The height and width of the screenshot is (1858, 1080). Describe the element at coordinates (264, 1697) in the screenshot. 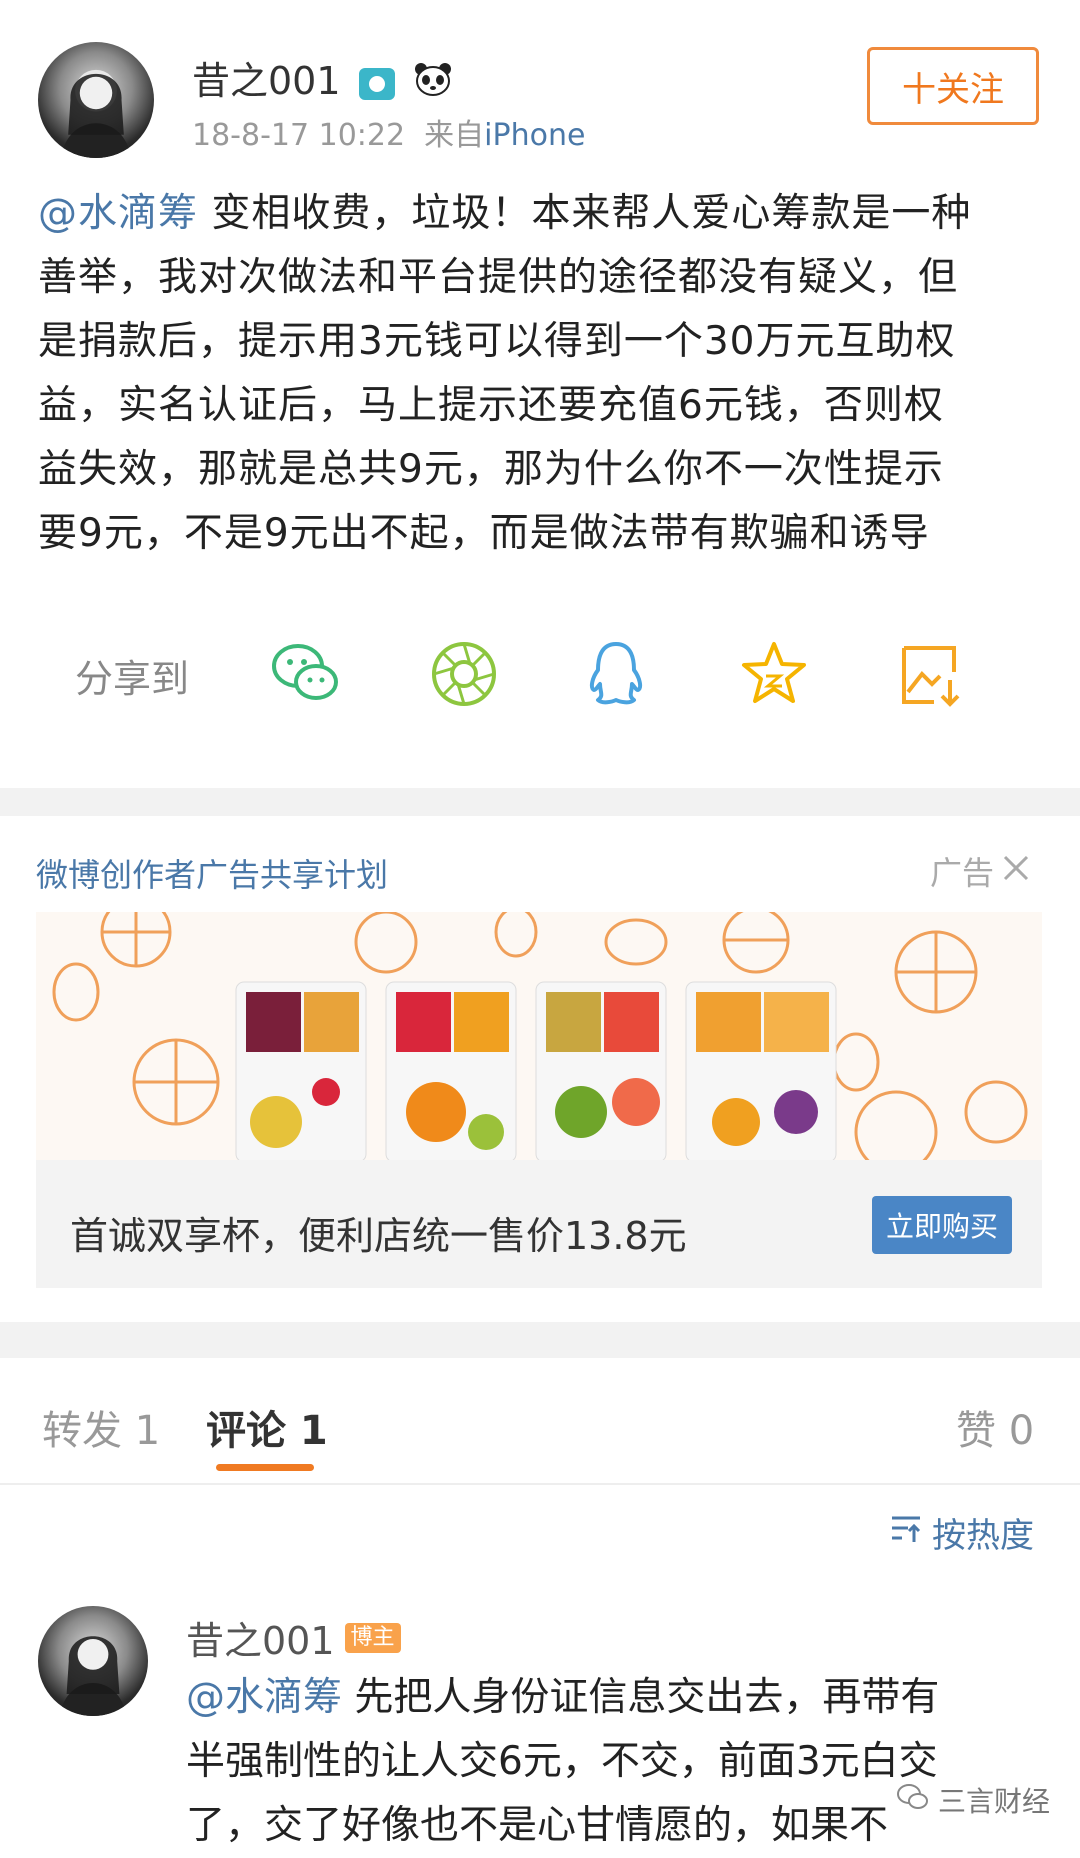

I see `comment-mention-link: @水滴筹` at that location.